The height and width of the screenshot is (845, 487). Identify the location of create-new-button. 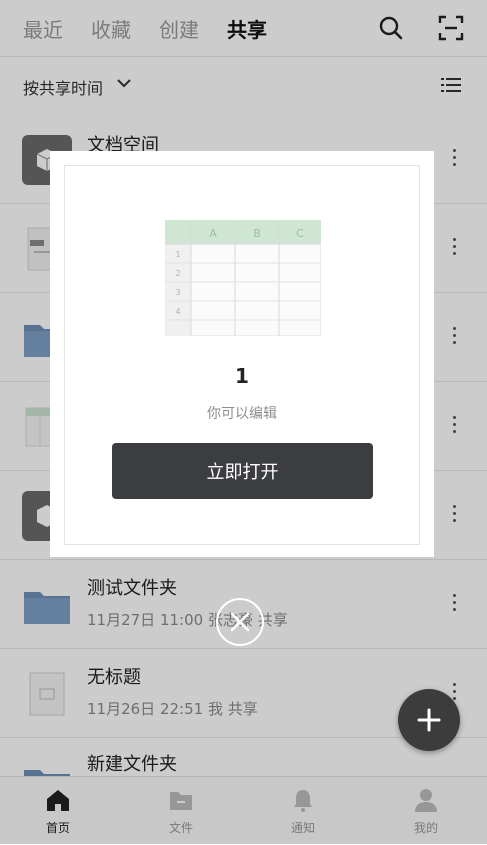
(429, 720).